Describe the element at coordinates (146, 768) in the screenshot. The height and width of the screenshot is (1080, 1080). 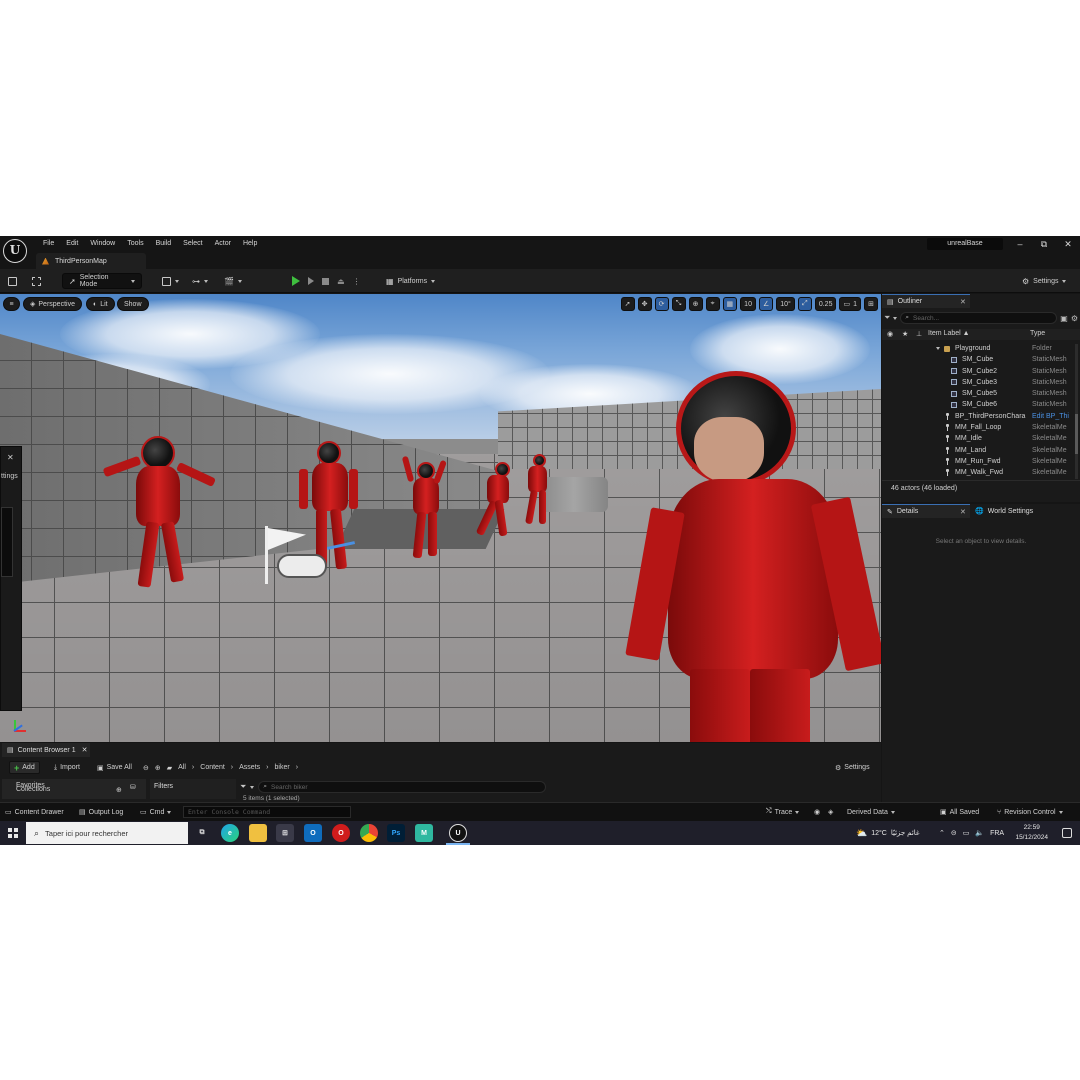
I see `back-icon: ⊖` at that location.